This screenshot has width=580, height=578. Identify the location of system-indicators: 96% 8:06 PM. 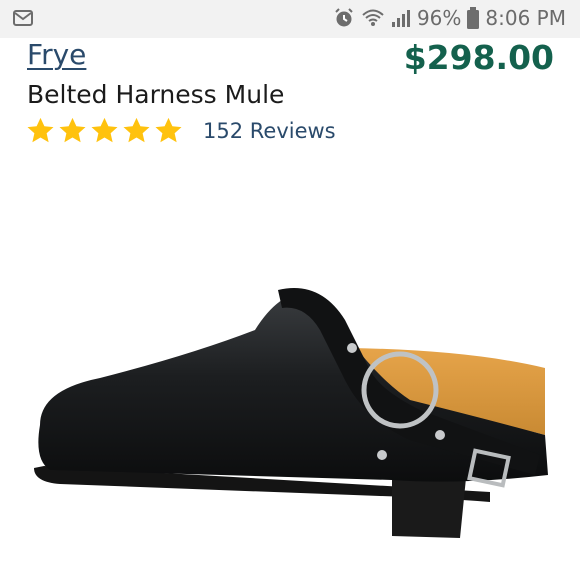
(446, 18).